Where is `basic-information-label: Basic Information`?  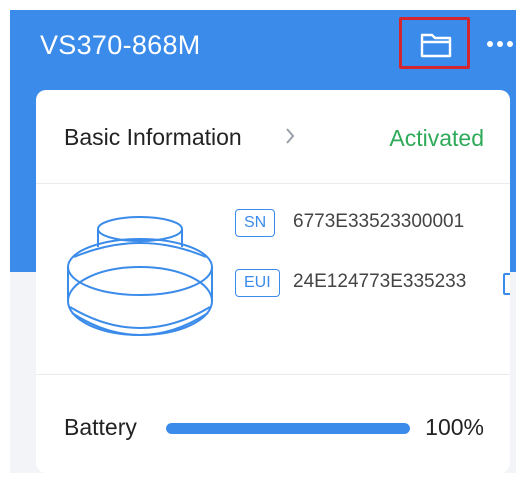 basic-information-label: Basic Information is located at coordinates (153, 137).